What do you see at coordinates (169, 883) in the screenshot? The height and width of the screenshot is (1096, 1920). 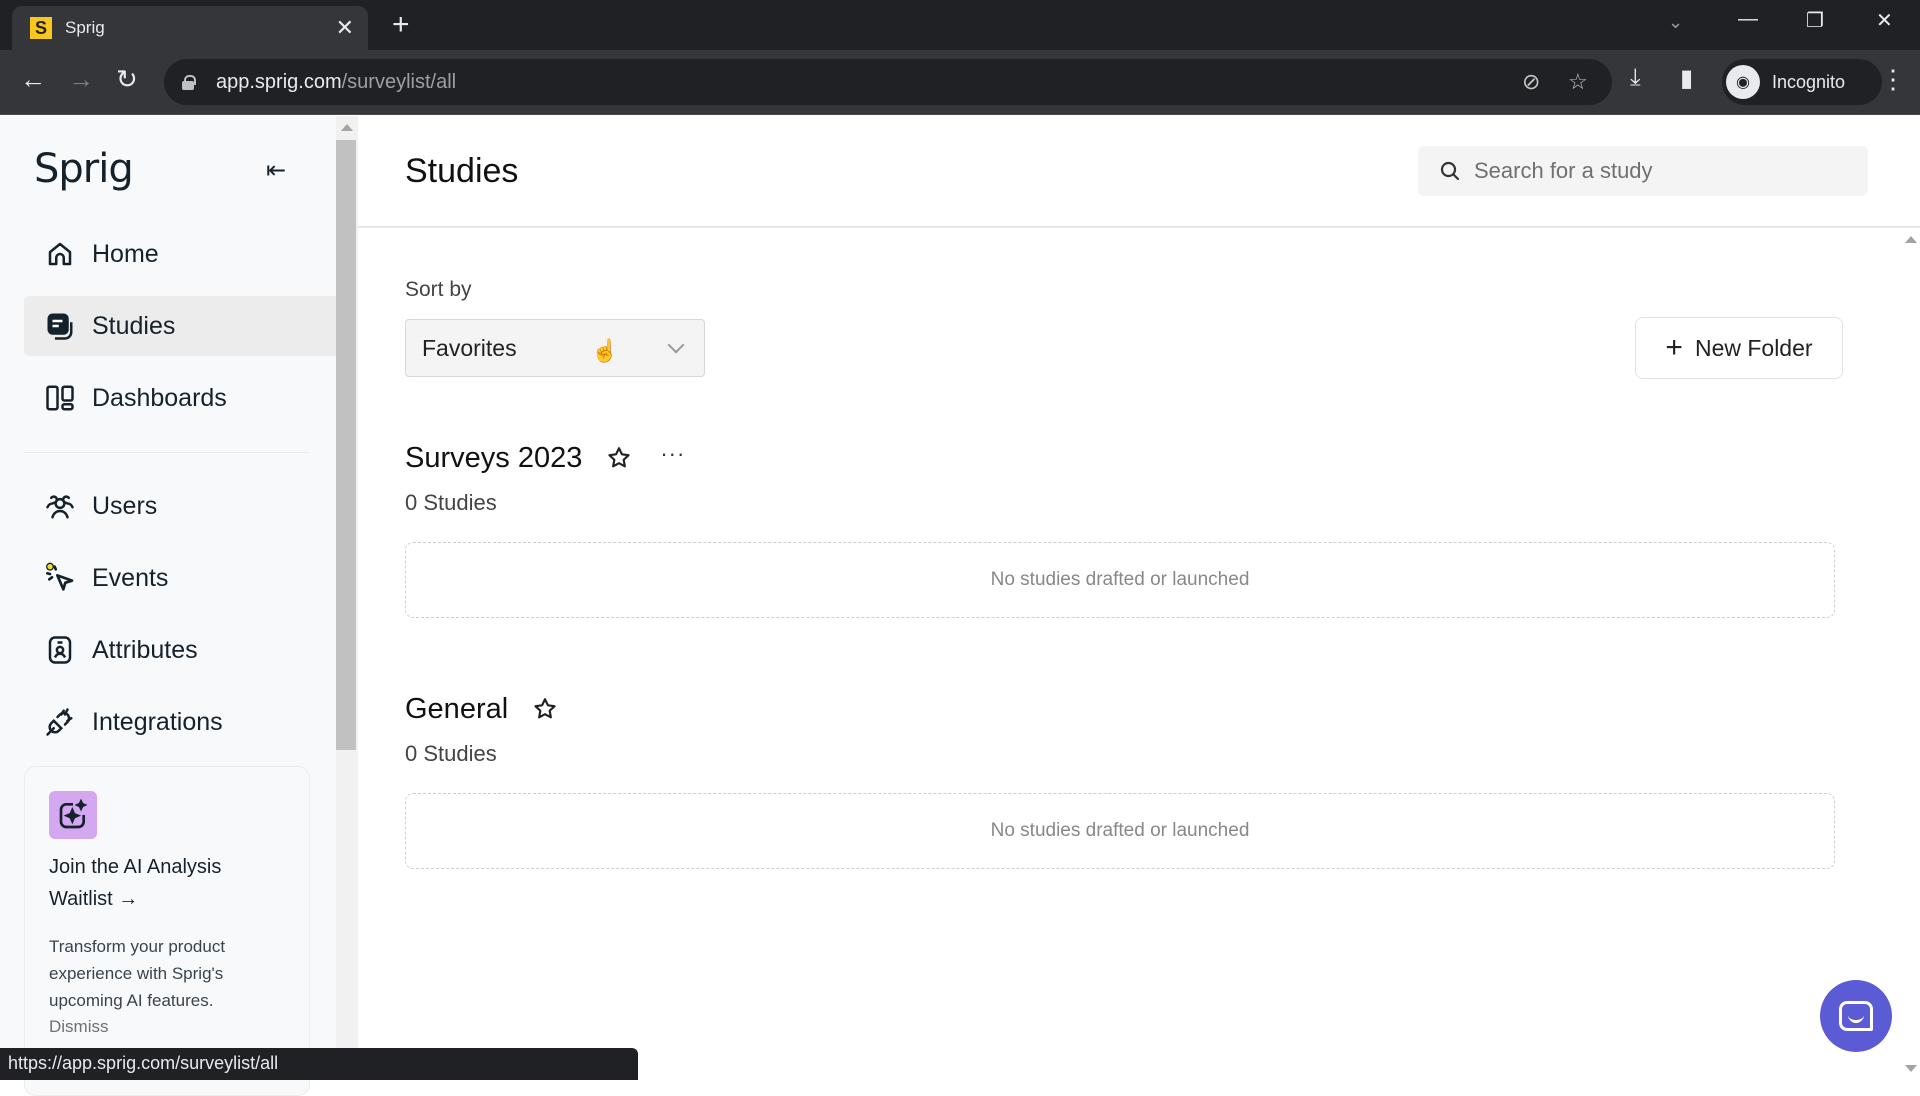 I see `ai-waitlist-link: Join the AI Analysis Waitlist →` at bounding box center [169, 883].